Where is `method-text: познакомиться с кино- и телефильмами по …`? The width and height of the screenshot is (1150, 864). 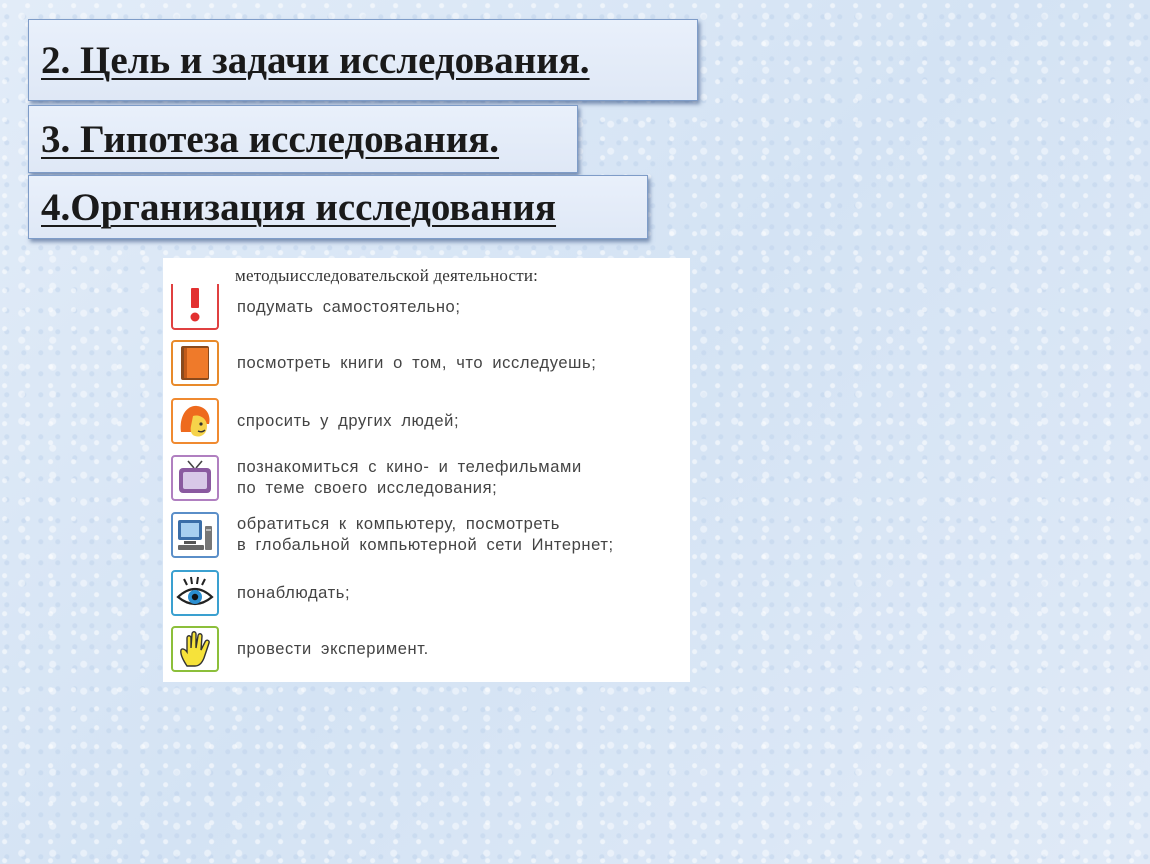 method-text: познакомиться с кино- и телефильмами по … is located at coordinates (409, 477).